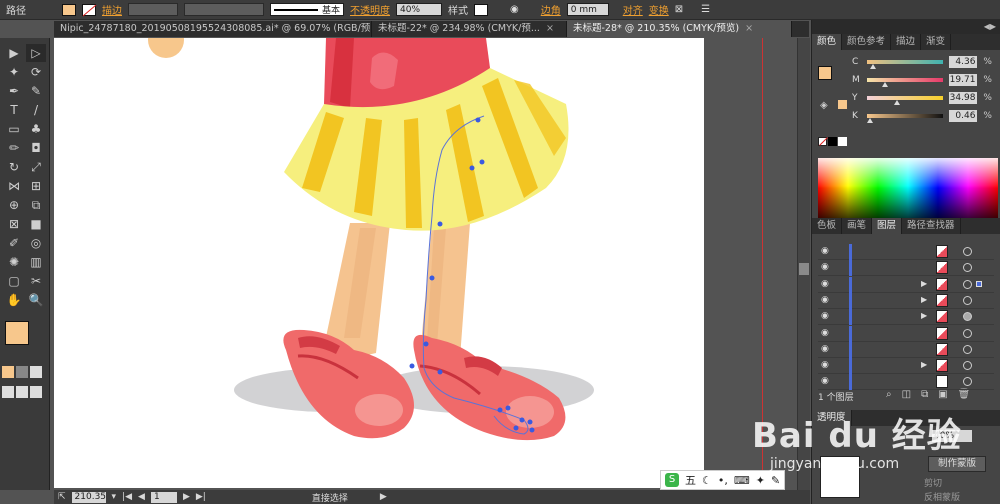  Describe the element at coordinates (36, 262) in the screenshot. I see `column-graph-icon: ▥` at that location.